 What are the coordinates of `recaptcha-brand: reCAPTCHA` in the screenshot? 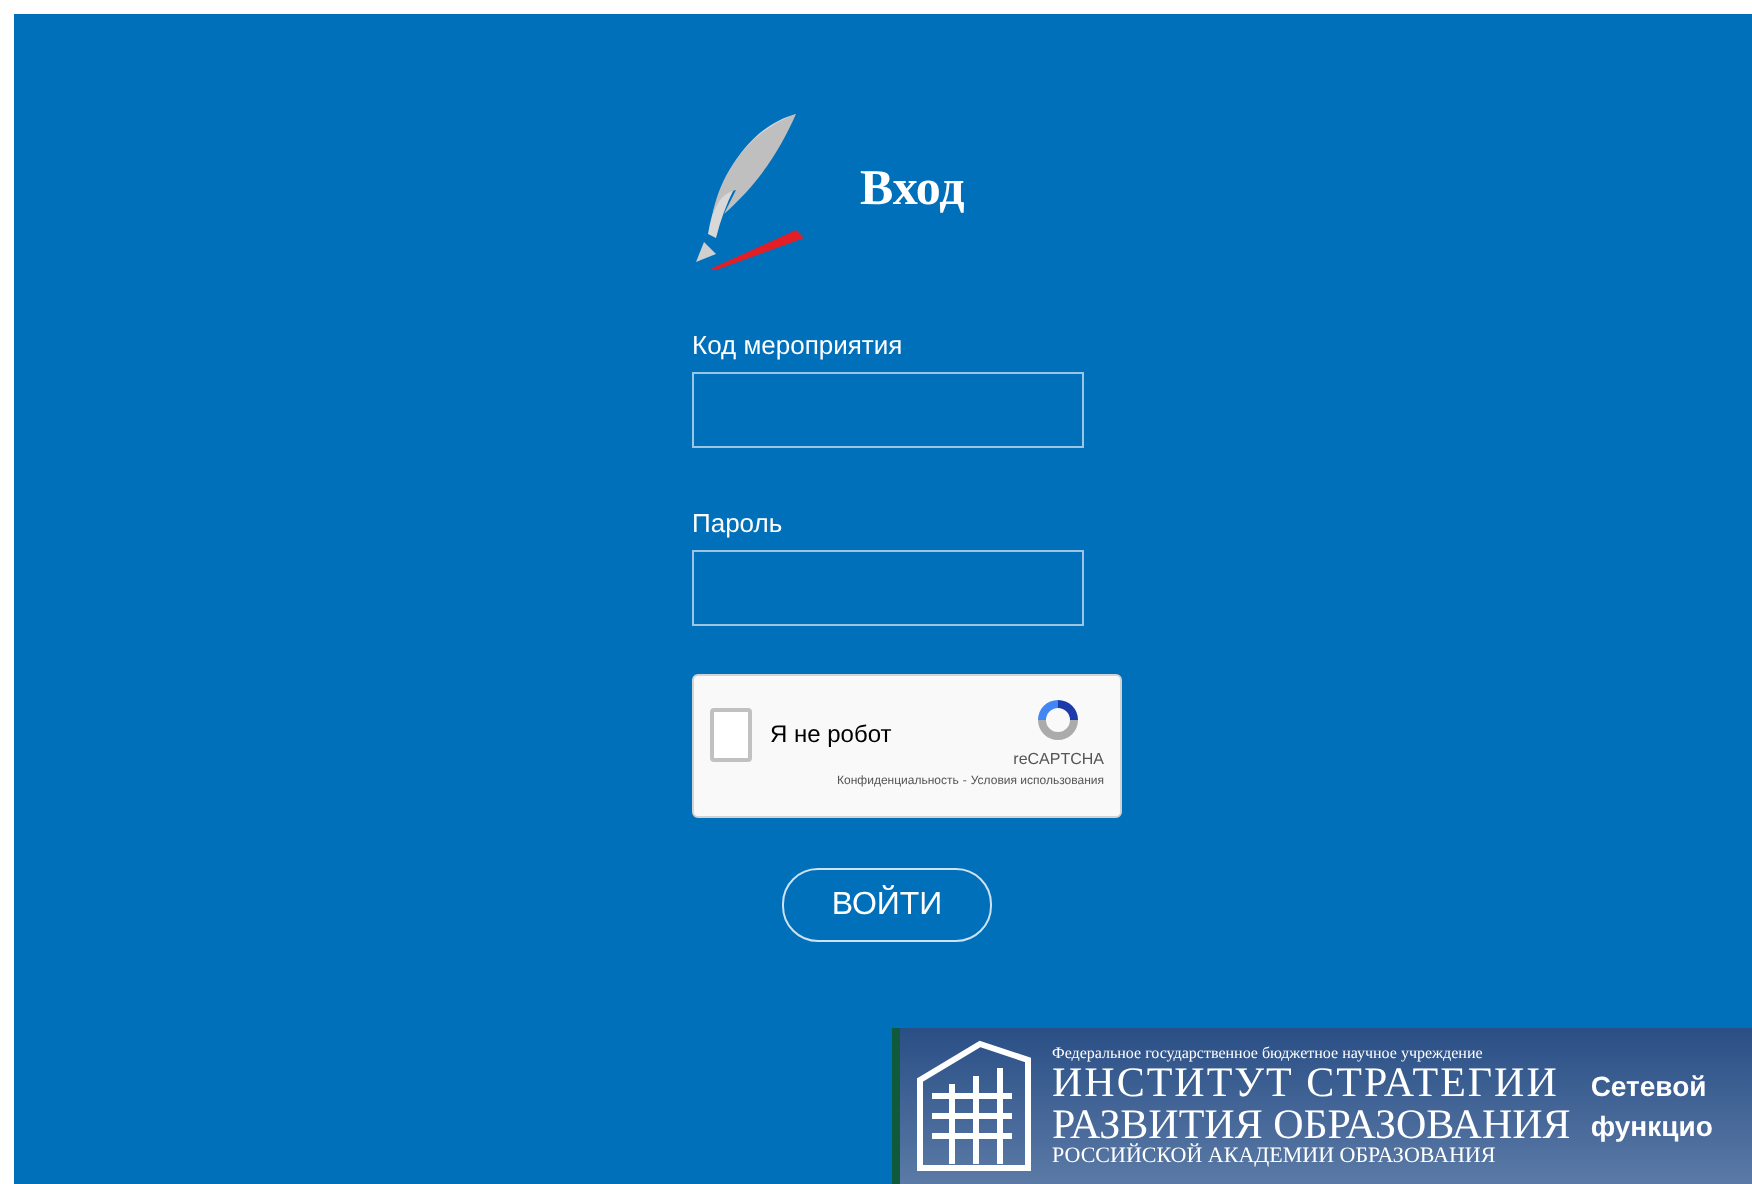 It's located at (1058, 760).